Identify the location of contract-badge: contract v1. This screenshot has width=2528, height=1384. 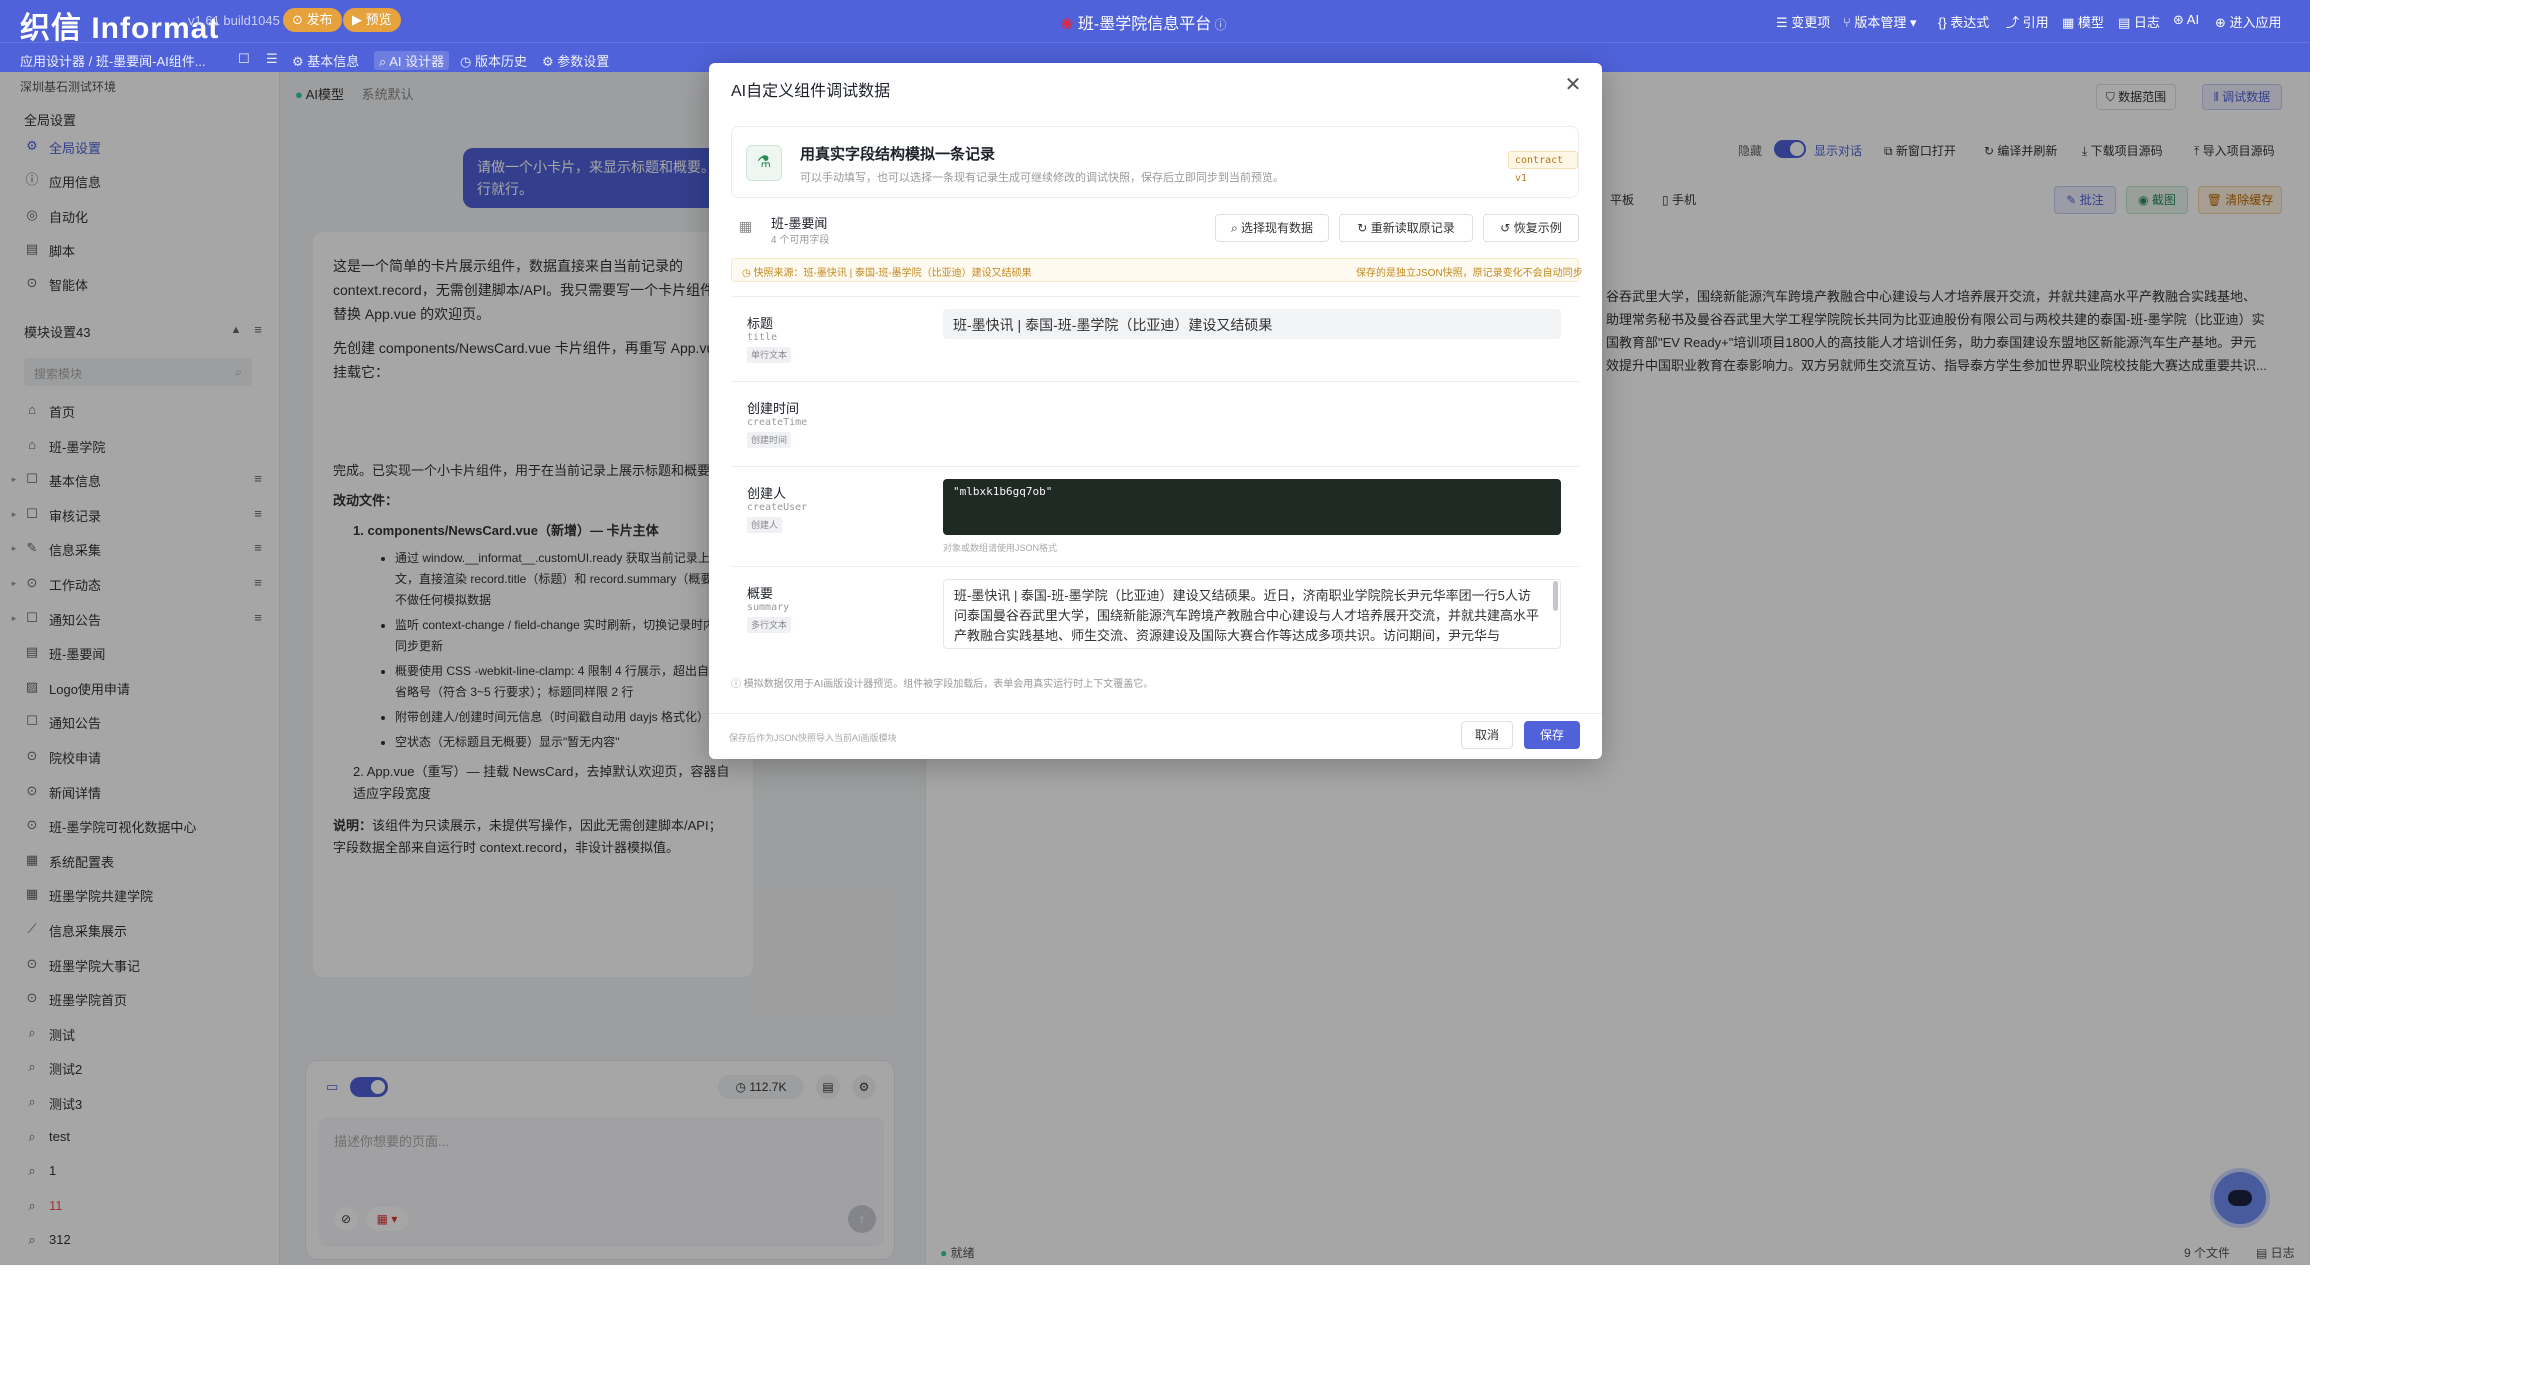
(1543, 167).